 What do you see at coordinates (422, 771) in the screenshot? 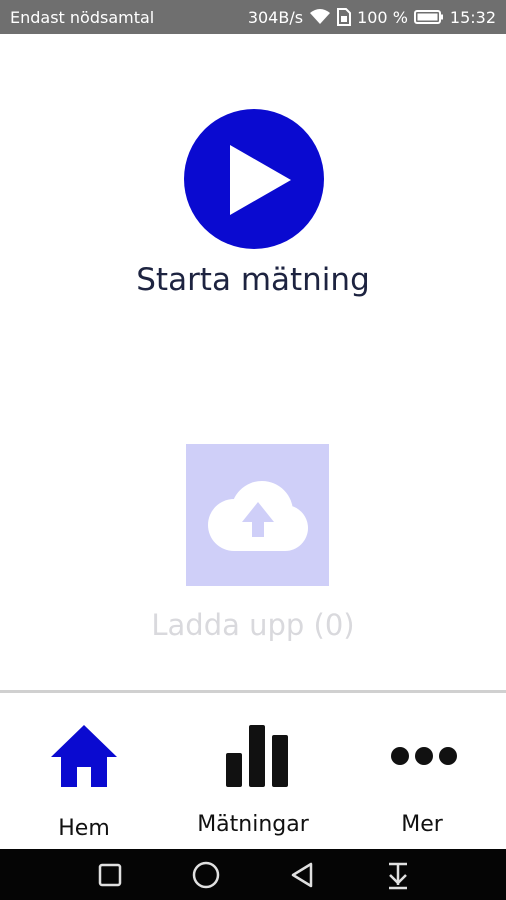
I see `nav-item-more: Mer` at bounding box center [422, 771].